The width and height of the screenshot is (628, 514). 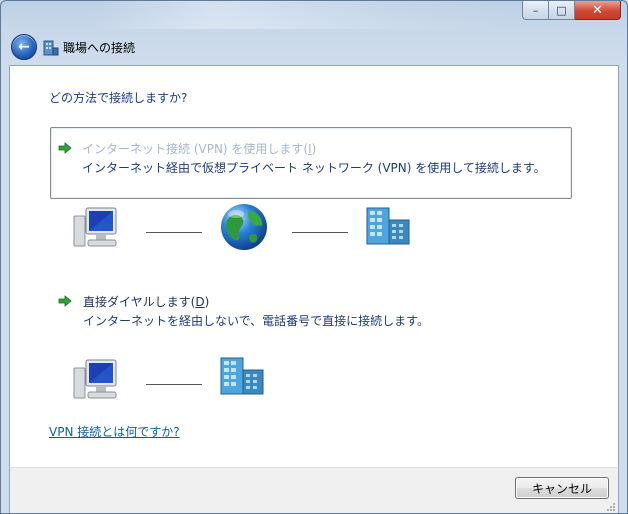 I want to click on network-building-icon, so click(x=51, y=48).